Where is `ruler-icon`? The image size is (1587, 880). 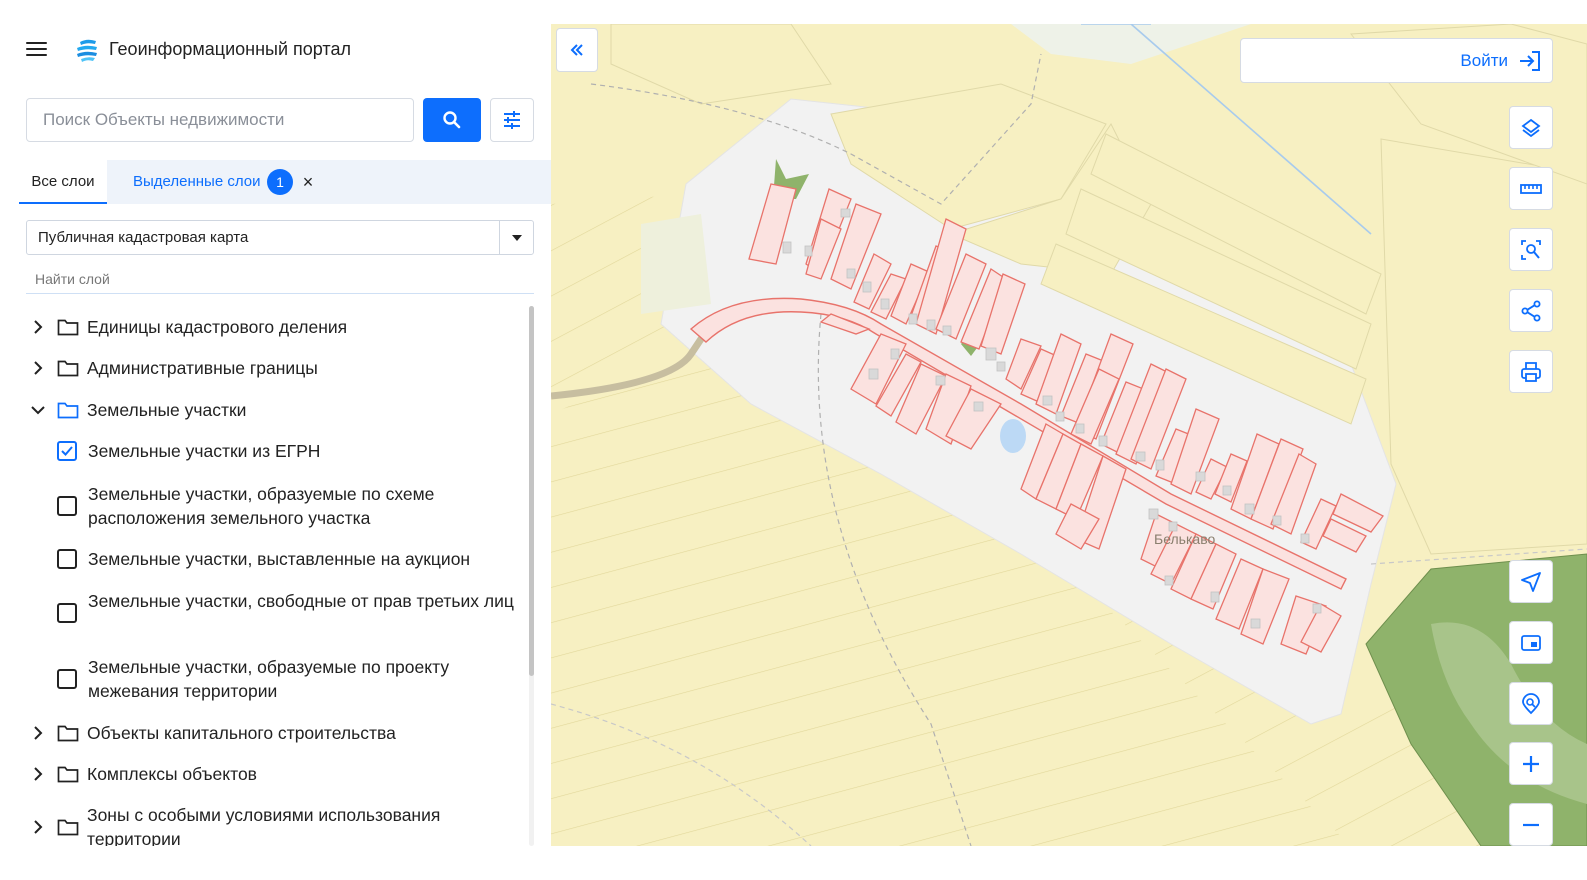 ruler-icon is located at coordinates (1531, 188).